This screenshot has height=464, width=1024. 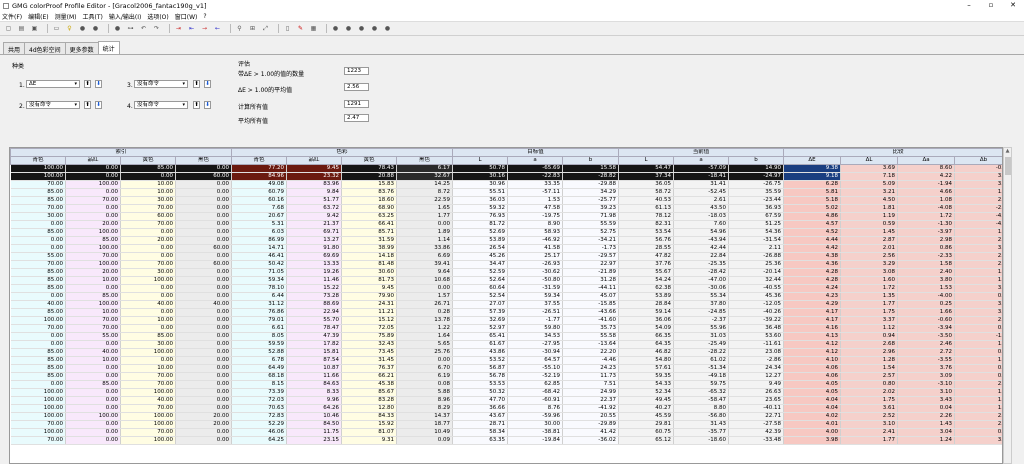 What do you see at coordinates (978, 392) in the screenshot?
I see `table-cell: 1.64` at bounding box center [978, 392].